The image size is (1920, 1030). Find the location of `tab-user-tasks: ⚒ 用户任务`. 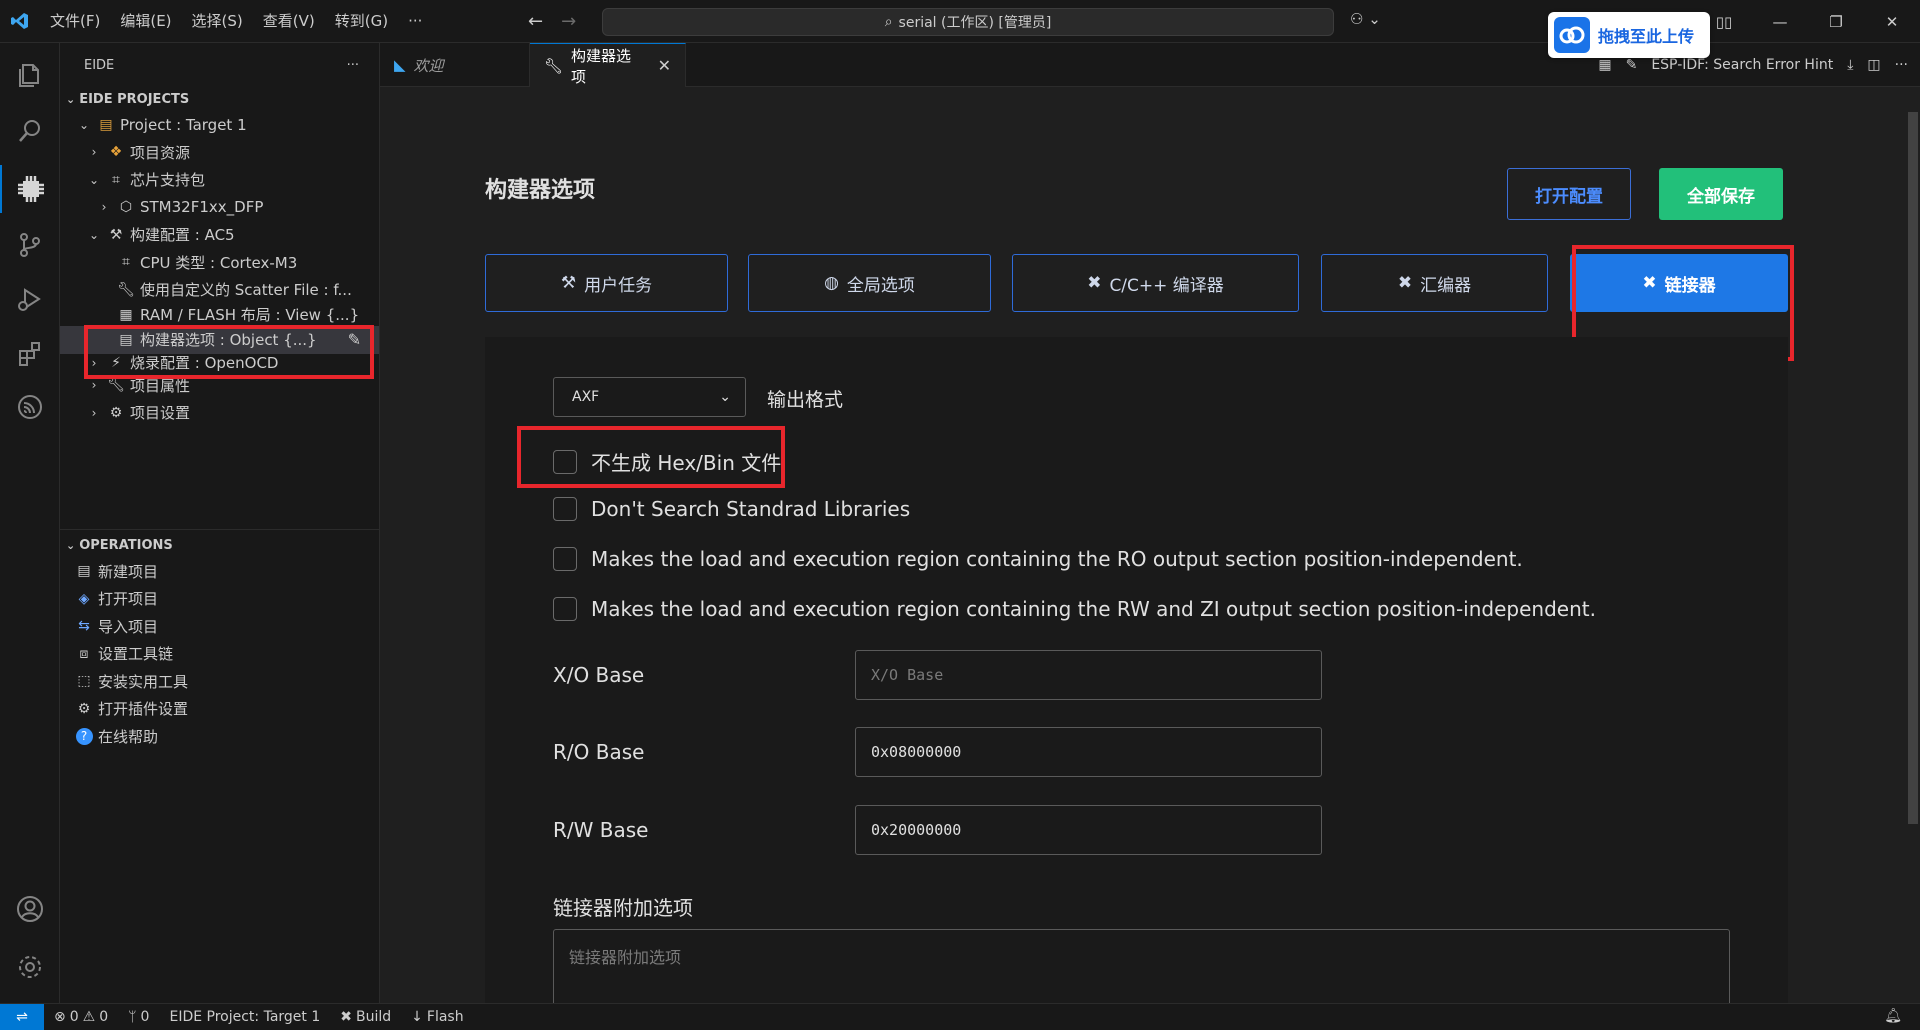

tab-user-tasks: ⚒ 用户任务 is located at coordinates (606, 283).